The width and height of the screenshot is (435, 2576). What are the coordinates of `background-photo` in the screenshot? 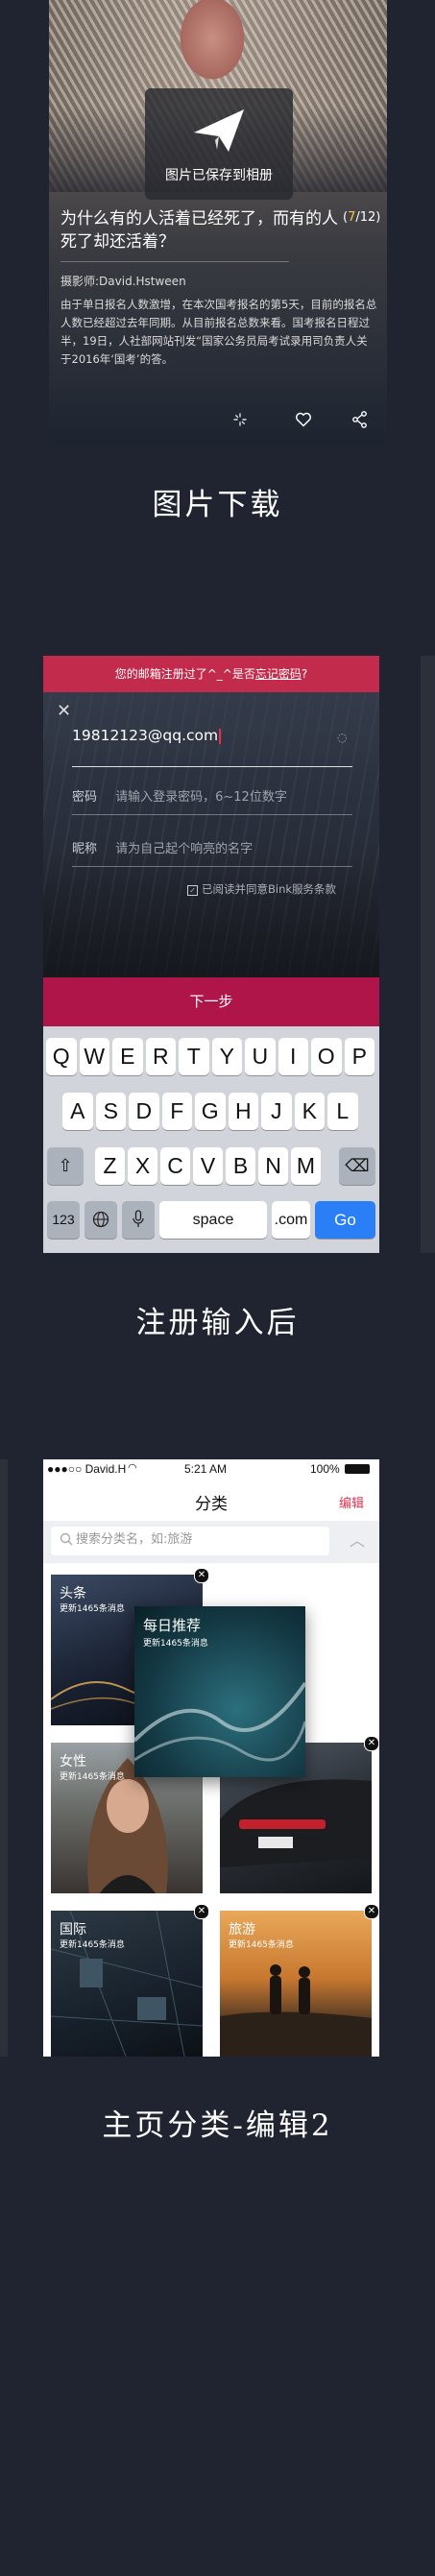 It's located at (211, 816).